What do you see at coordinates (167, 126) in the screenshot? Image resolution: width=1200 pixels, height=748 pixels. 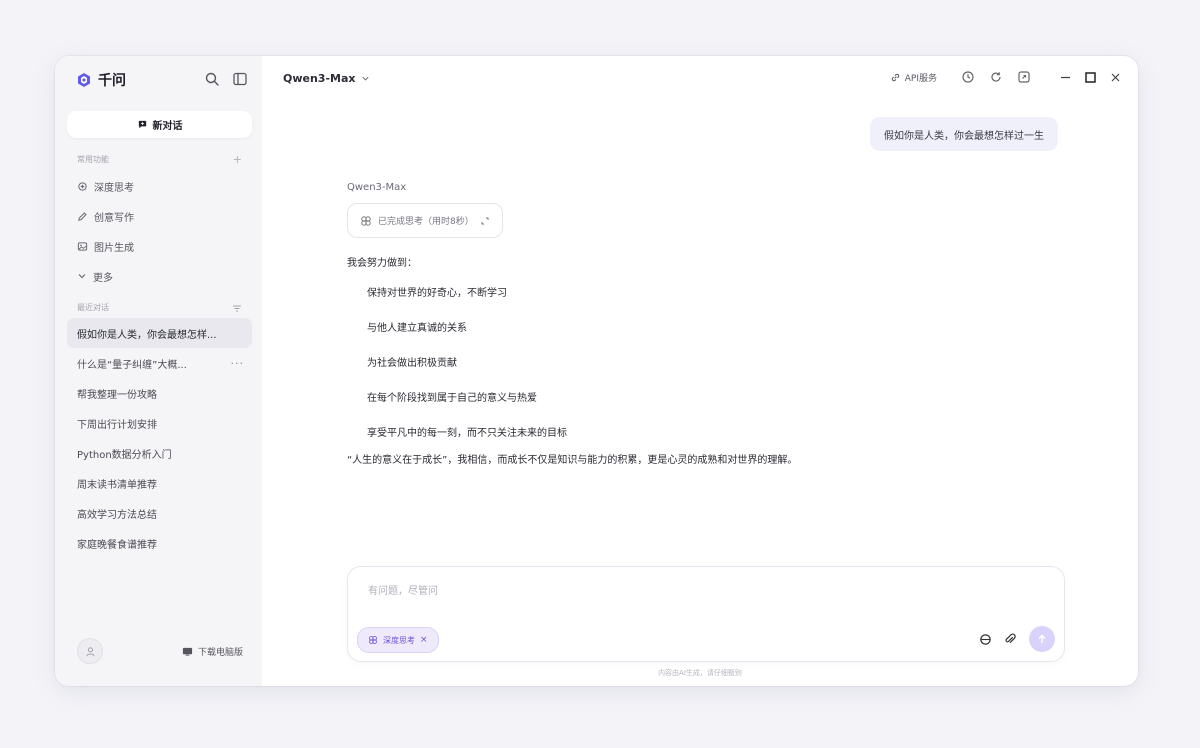 I see `new-chat-label: 新对话` at bounding box center [167, 126].